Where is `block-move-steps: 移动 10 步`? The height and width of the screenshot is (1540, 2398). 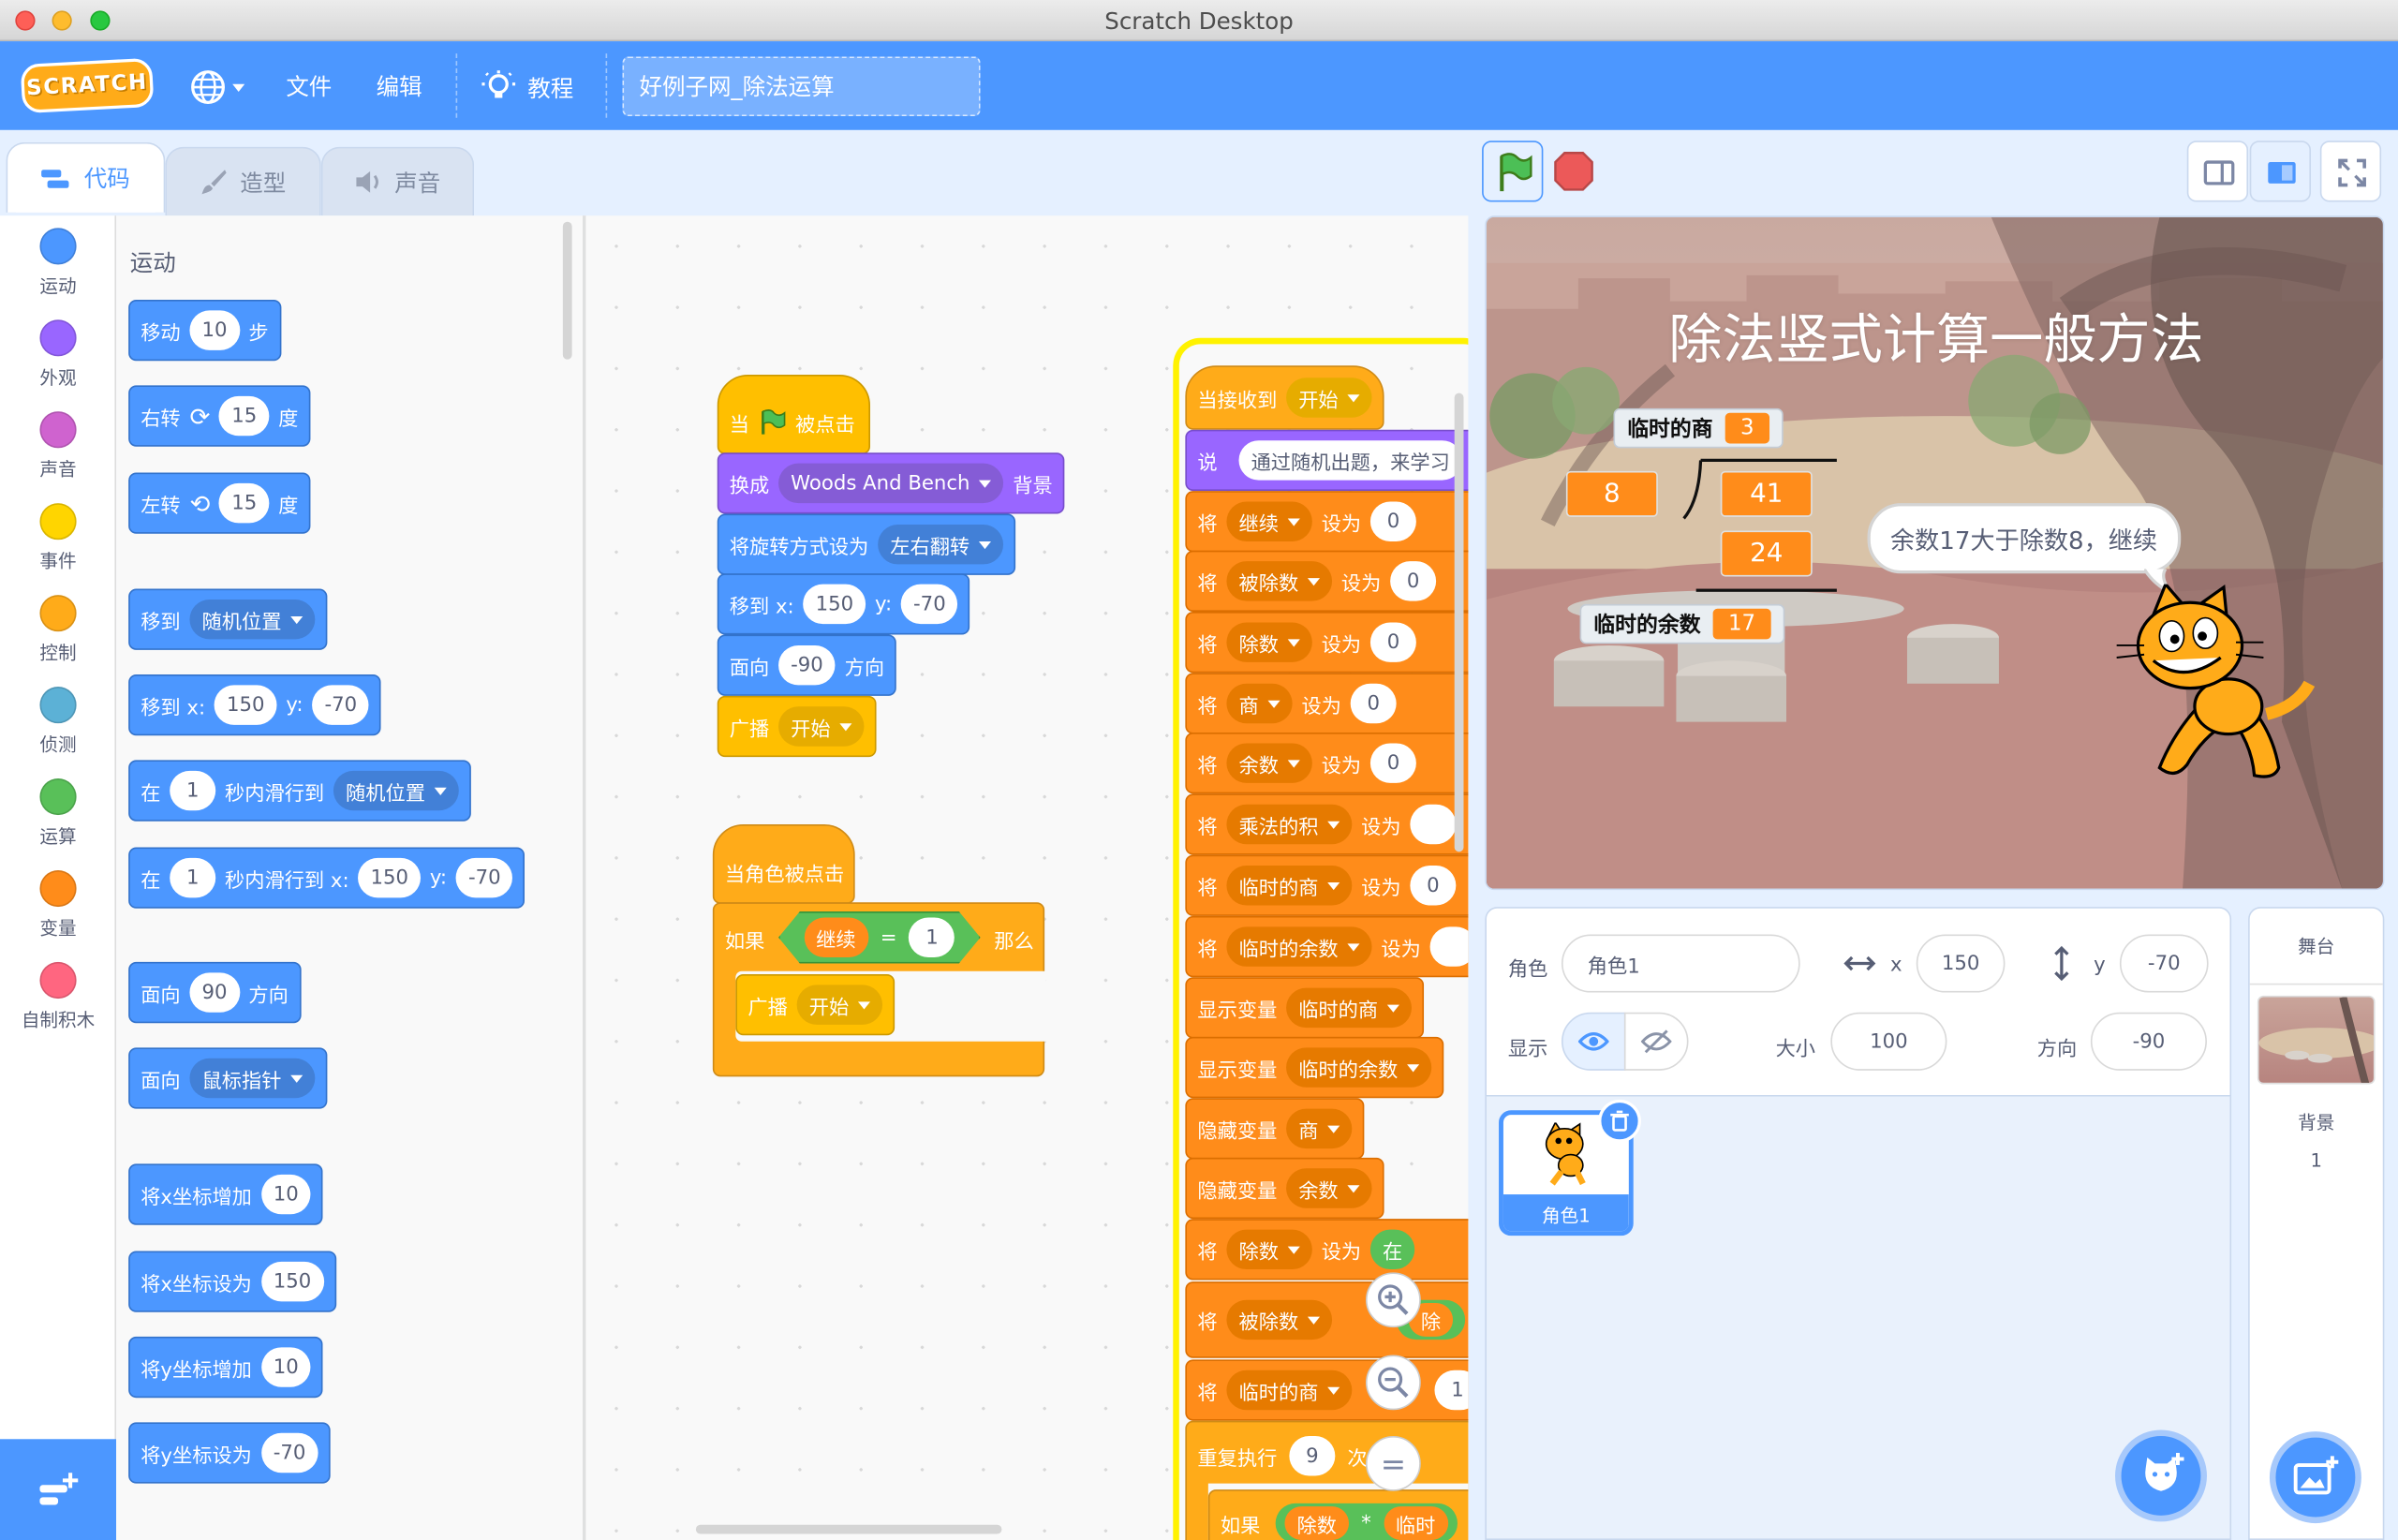 block-move-steps: 移动 10 步 is located at coordinates (204, 330).